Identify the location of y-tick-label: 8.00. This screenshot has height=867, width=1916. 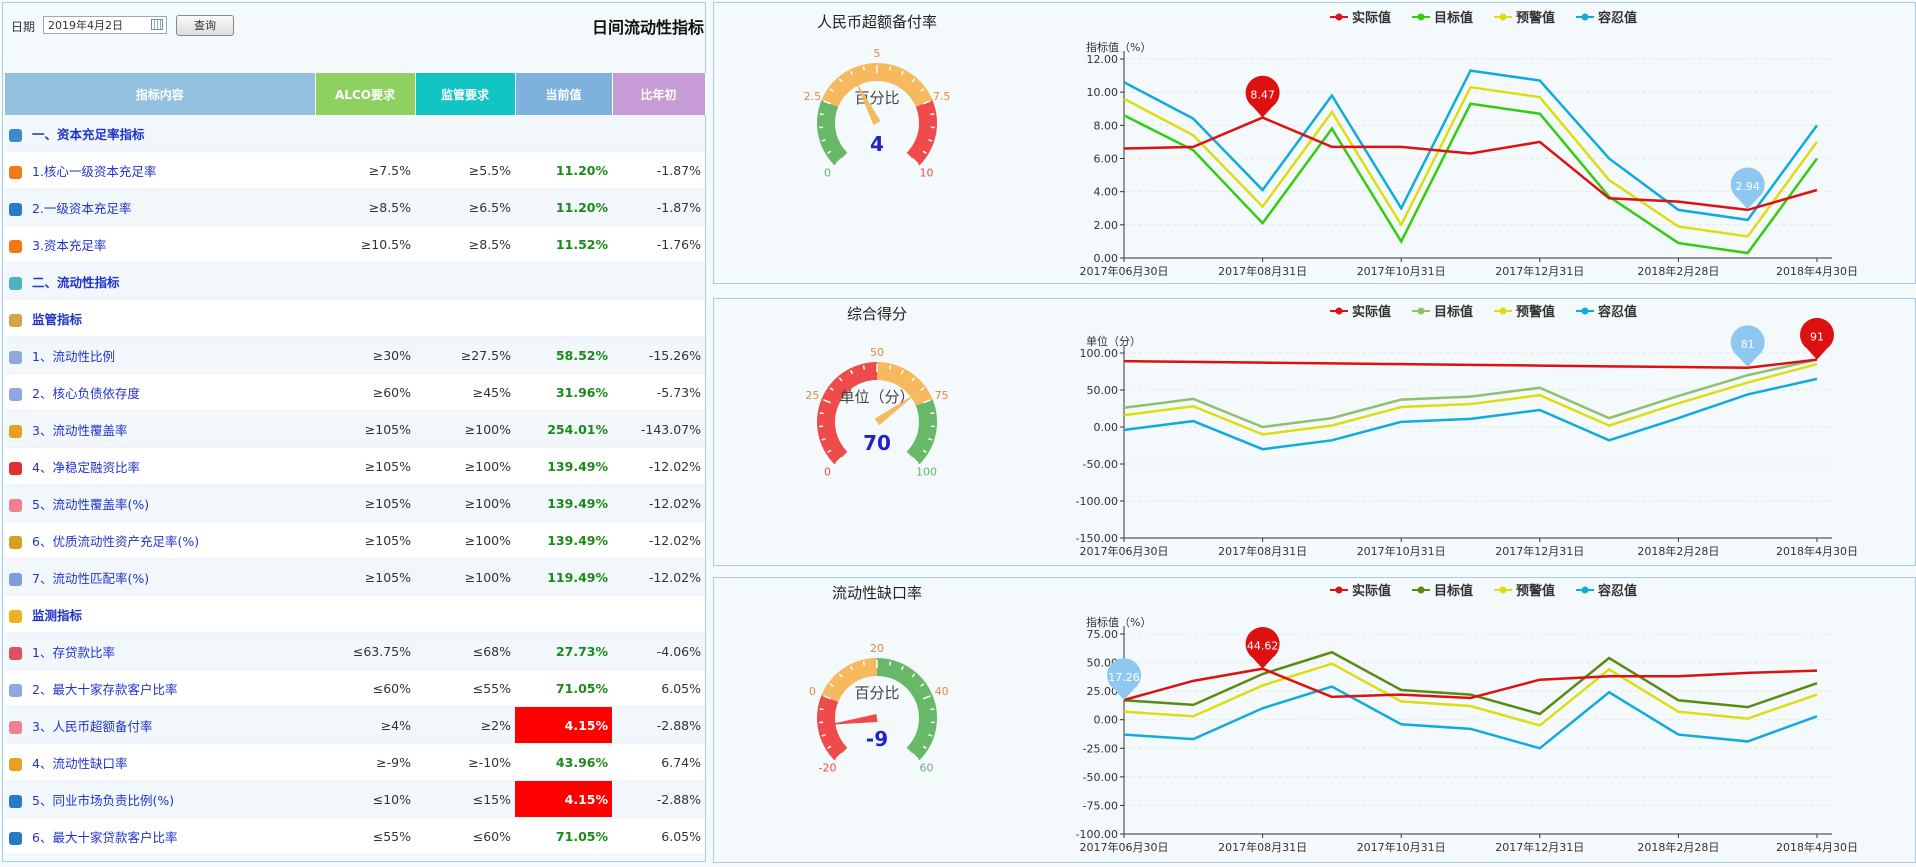
(1106, 125).